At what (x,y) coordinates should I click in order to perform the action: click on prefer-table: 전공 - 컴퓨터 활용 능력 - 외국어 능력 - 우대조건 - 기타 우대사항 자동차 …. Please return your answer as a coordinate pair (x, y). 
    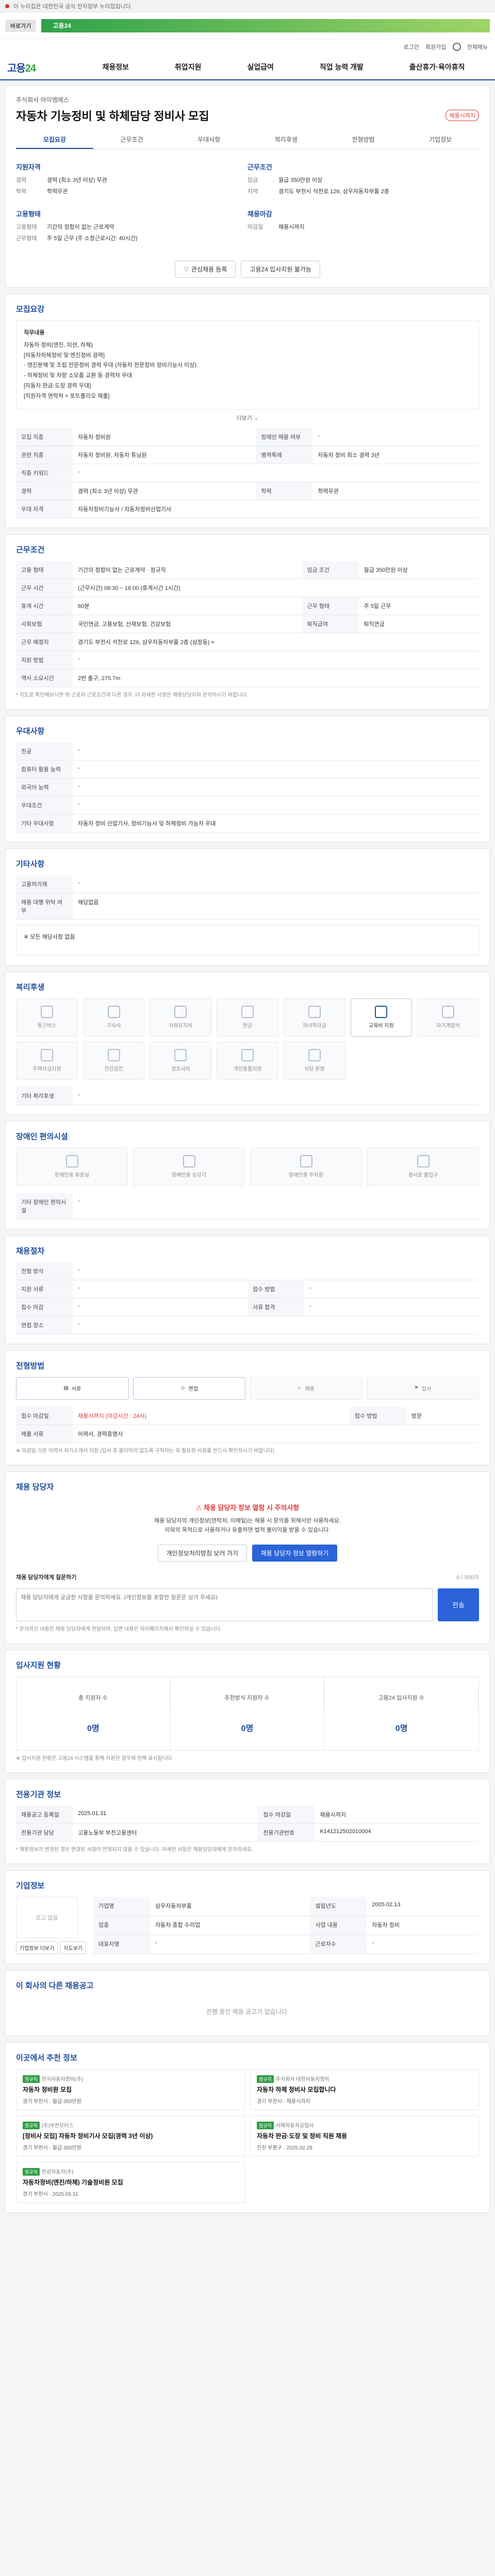
    Looking at the image, I should click on (247, 787).